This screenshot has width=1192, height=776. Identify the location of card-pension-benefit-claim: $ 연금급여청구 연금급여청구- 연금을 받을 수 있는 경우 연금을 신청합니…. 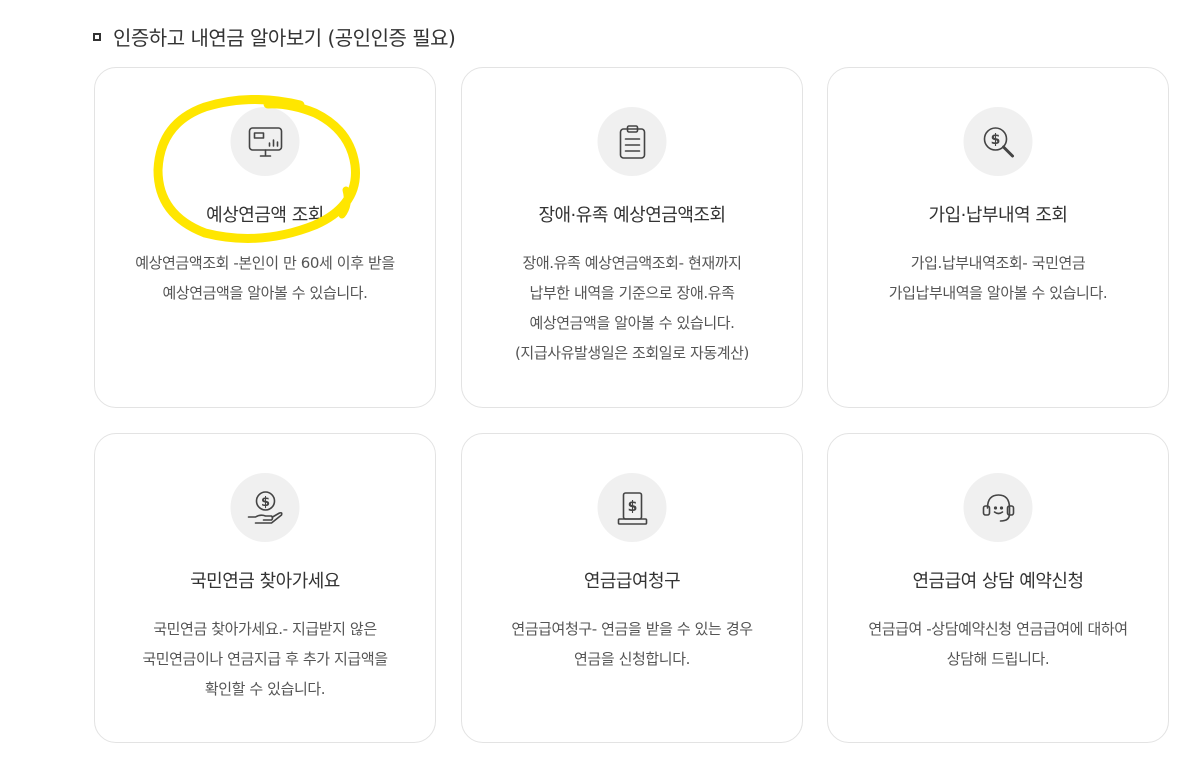
(632, 588).